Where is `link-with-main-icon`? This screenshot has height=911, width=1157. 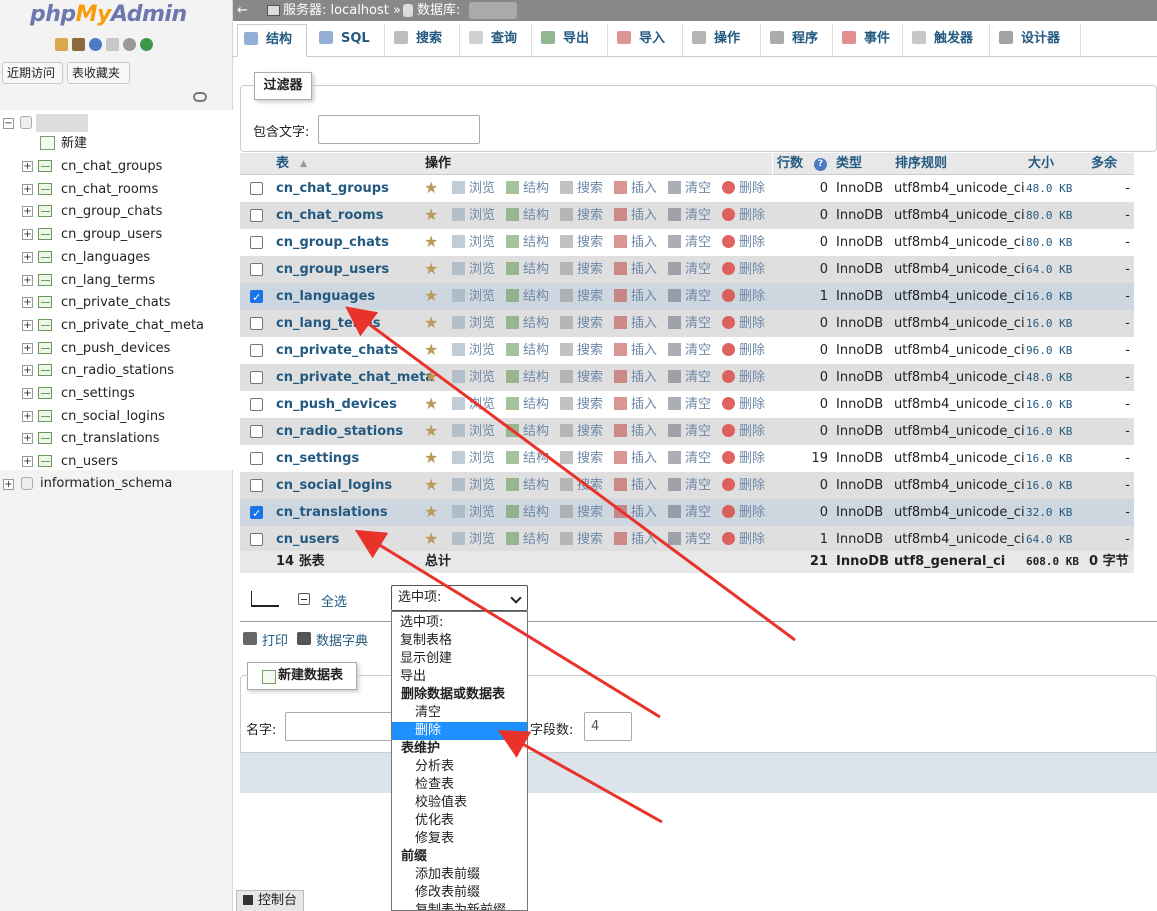 link-with-main-icon is located at coordinates (200, 97).